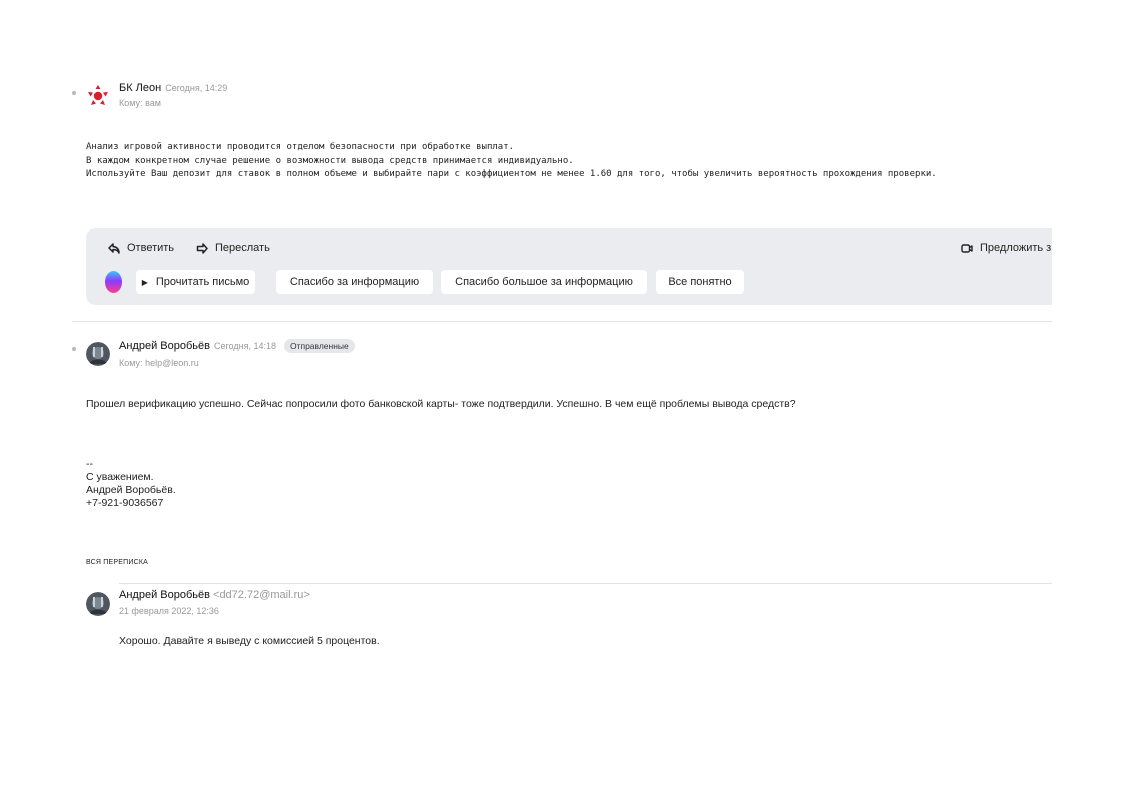 This screenshot has width=1122, height=793. What do you see at coordinates (89, 464) in the screenshot?
I see `signature-line: --` at bounding box center [89, 464].